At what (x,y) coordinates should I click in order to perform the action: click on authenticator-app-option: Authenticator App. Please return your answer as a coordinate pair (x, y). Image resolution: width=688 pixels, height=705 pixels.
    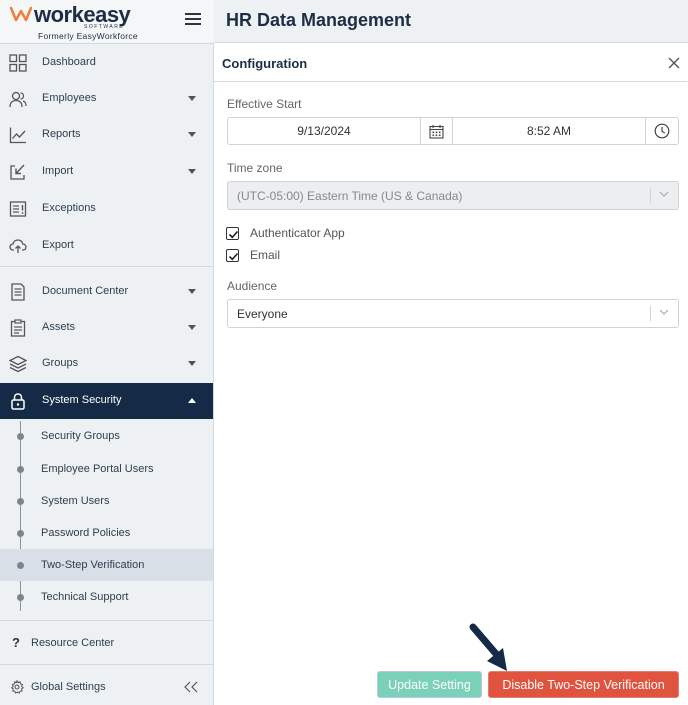
    Looking at the image, I should click on (301, 234).